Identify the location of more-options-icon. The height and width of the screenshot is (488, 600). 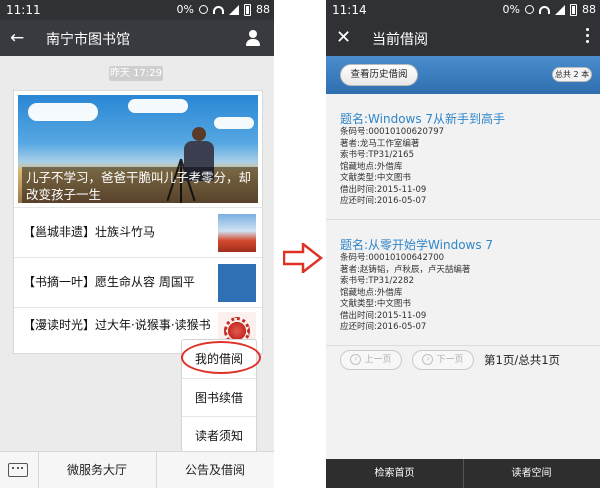
(588, 37).